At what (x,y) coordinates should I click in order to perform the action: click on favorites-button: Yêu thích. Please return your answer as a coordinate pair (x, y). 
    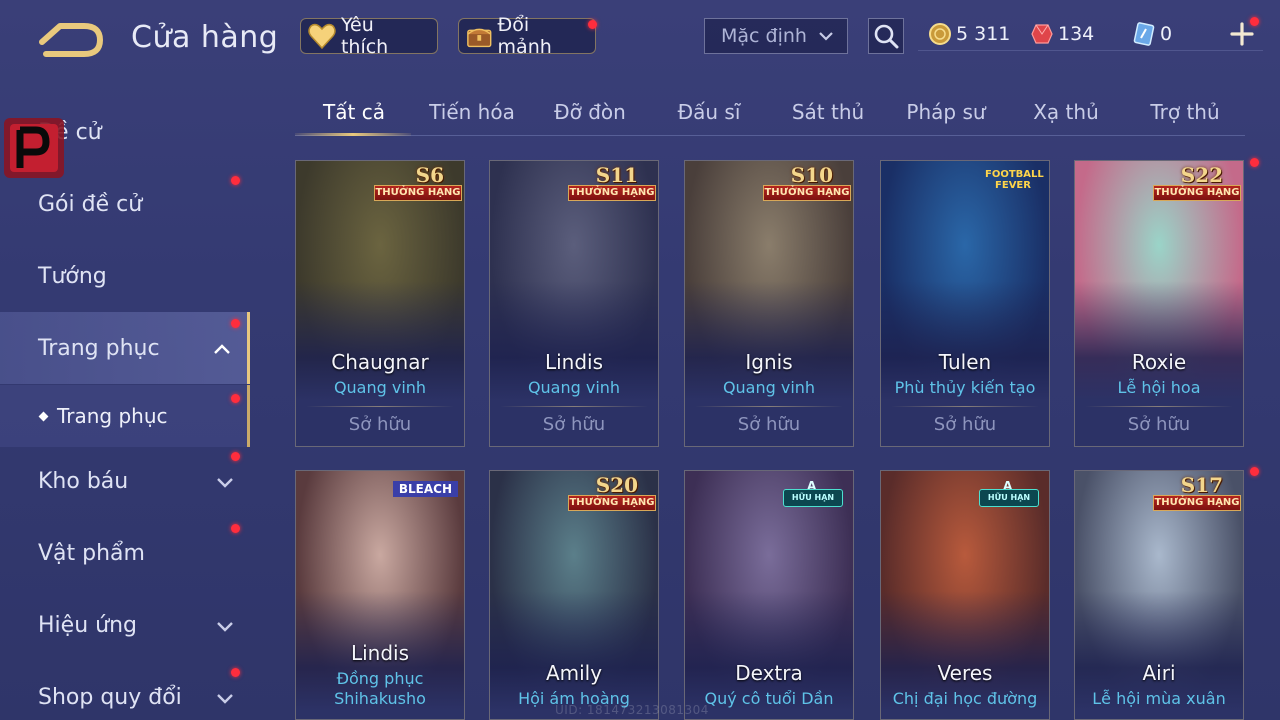
    Looking at the image, I should click on (369, 36).